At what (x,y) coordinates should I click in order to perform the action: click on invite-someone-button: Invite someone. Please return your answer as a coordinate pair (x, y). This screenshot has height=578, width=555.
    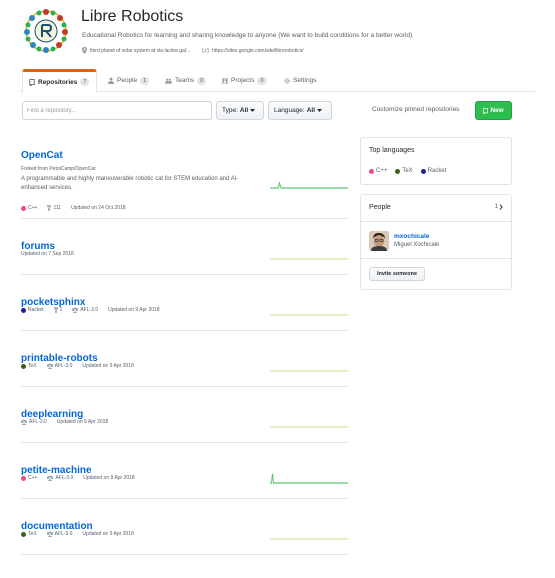
    Looking at the image, I should click on (397, 274).